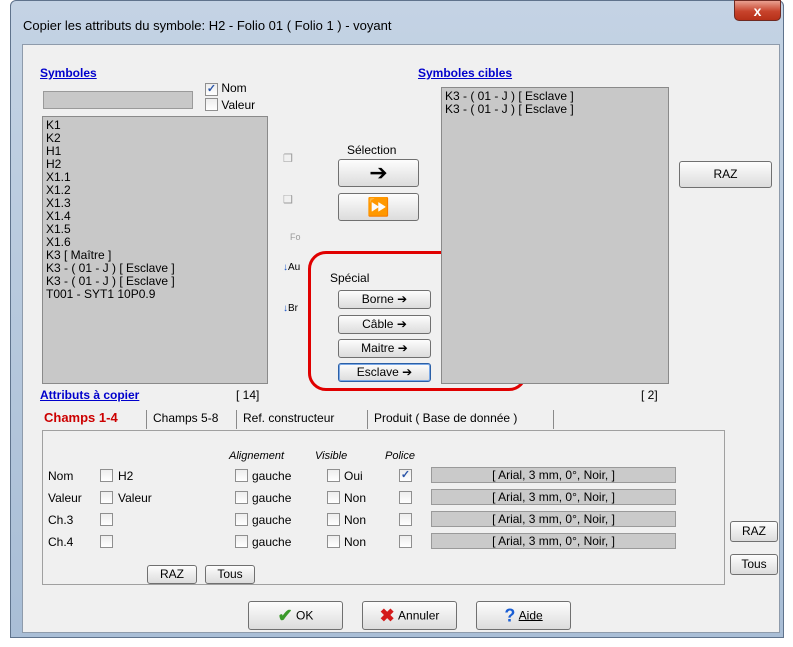 This screenshot has width=793, height=647. Describe the element at coordinates (288, 158) in the screenshot. I see `copy-icon: ❐` at that location.